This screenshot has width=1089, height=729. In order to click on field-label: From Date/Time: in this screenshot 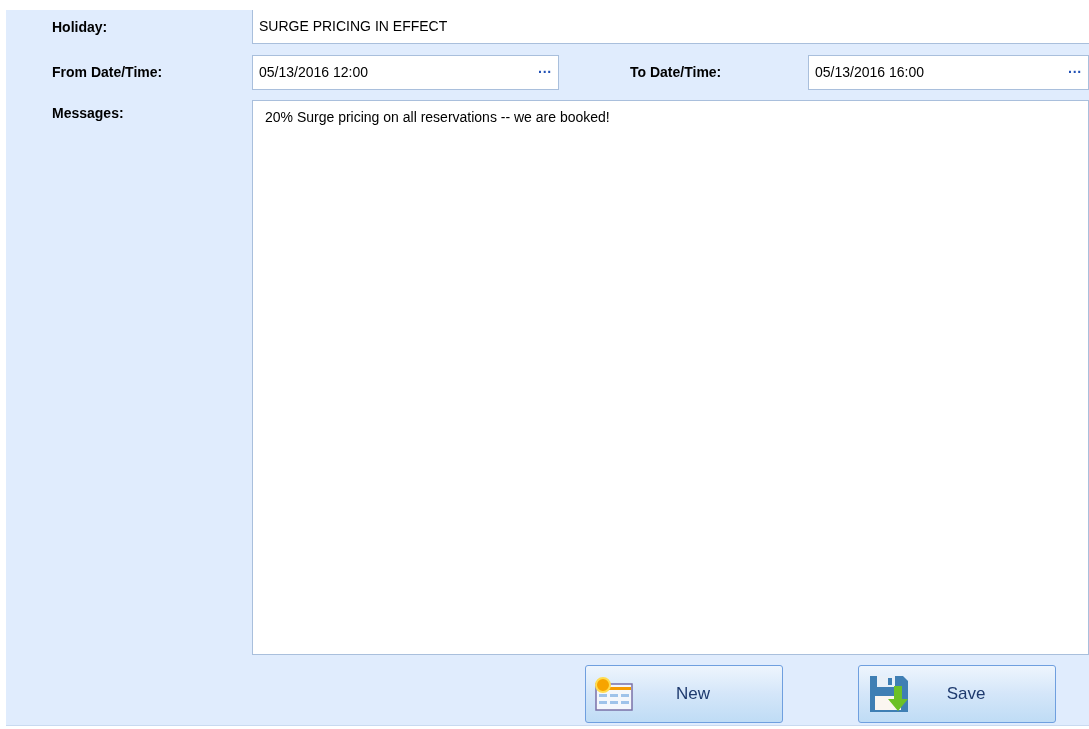, I will do `click(107, 72)`.